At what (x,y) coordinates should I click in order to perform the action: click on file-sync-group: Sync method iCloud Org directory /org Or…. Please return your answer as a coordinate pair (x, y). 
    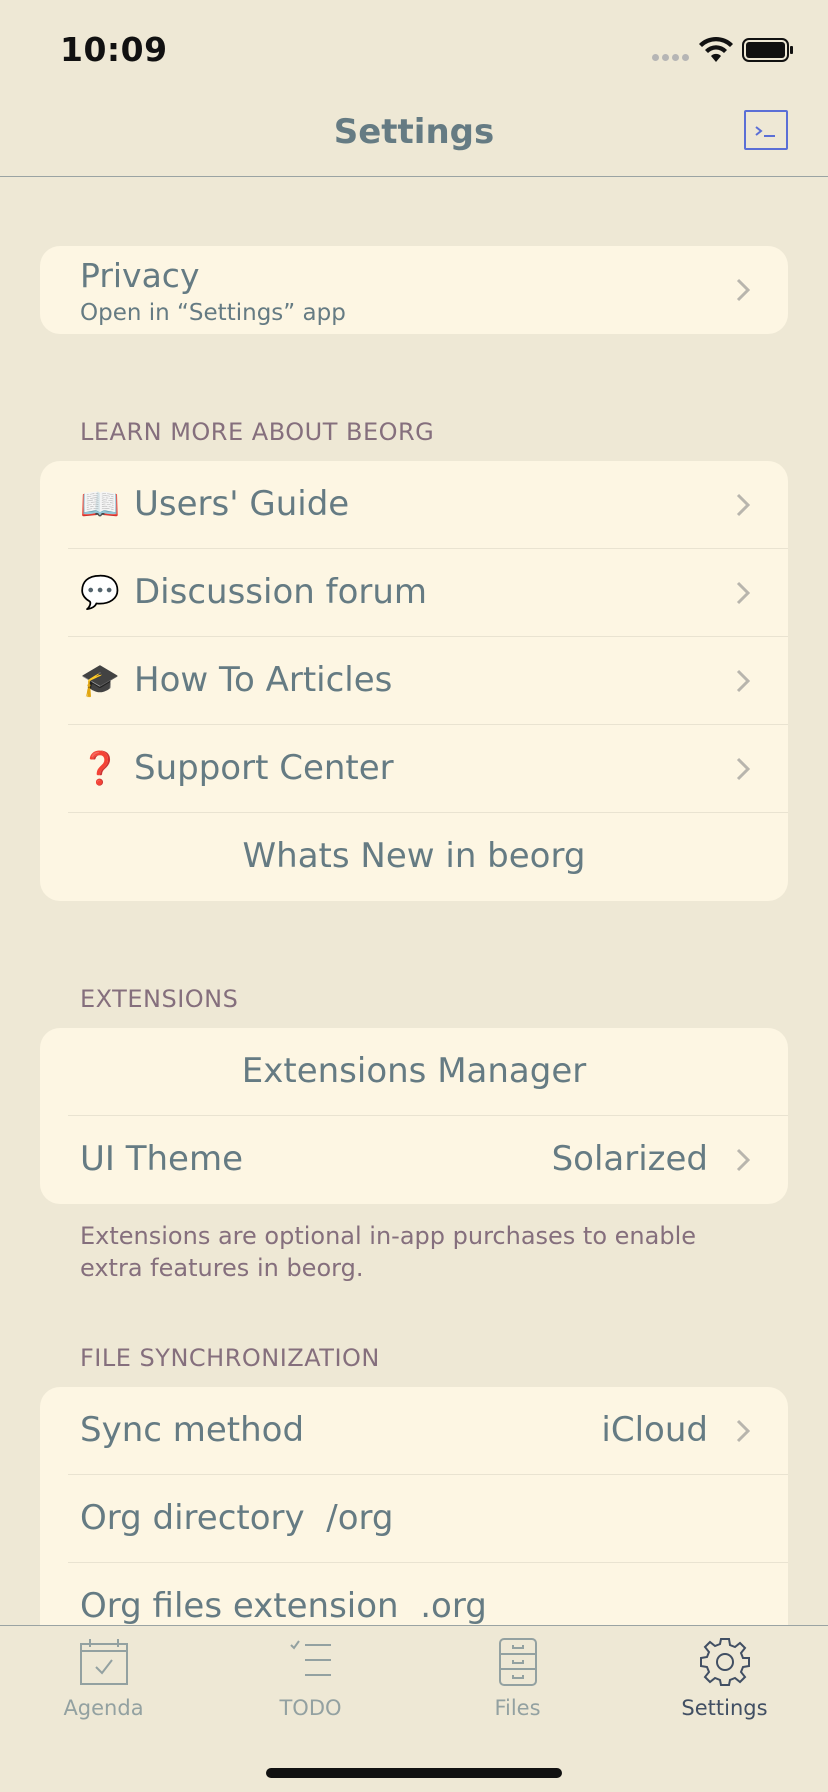
    Looking at the image, I should click on (414, 1506).